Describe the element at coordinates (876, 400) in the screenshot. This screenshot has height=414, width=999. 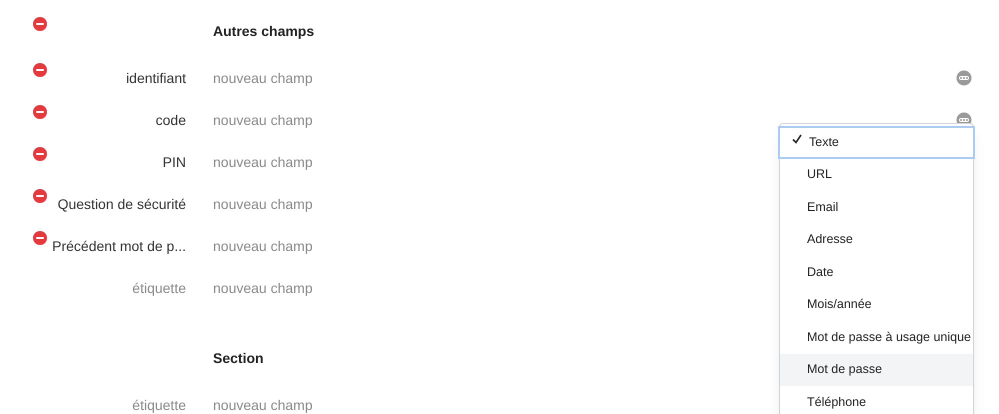
I see `menu-item: Téléphone` at that location.